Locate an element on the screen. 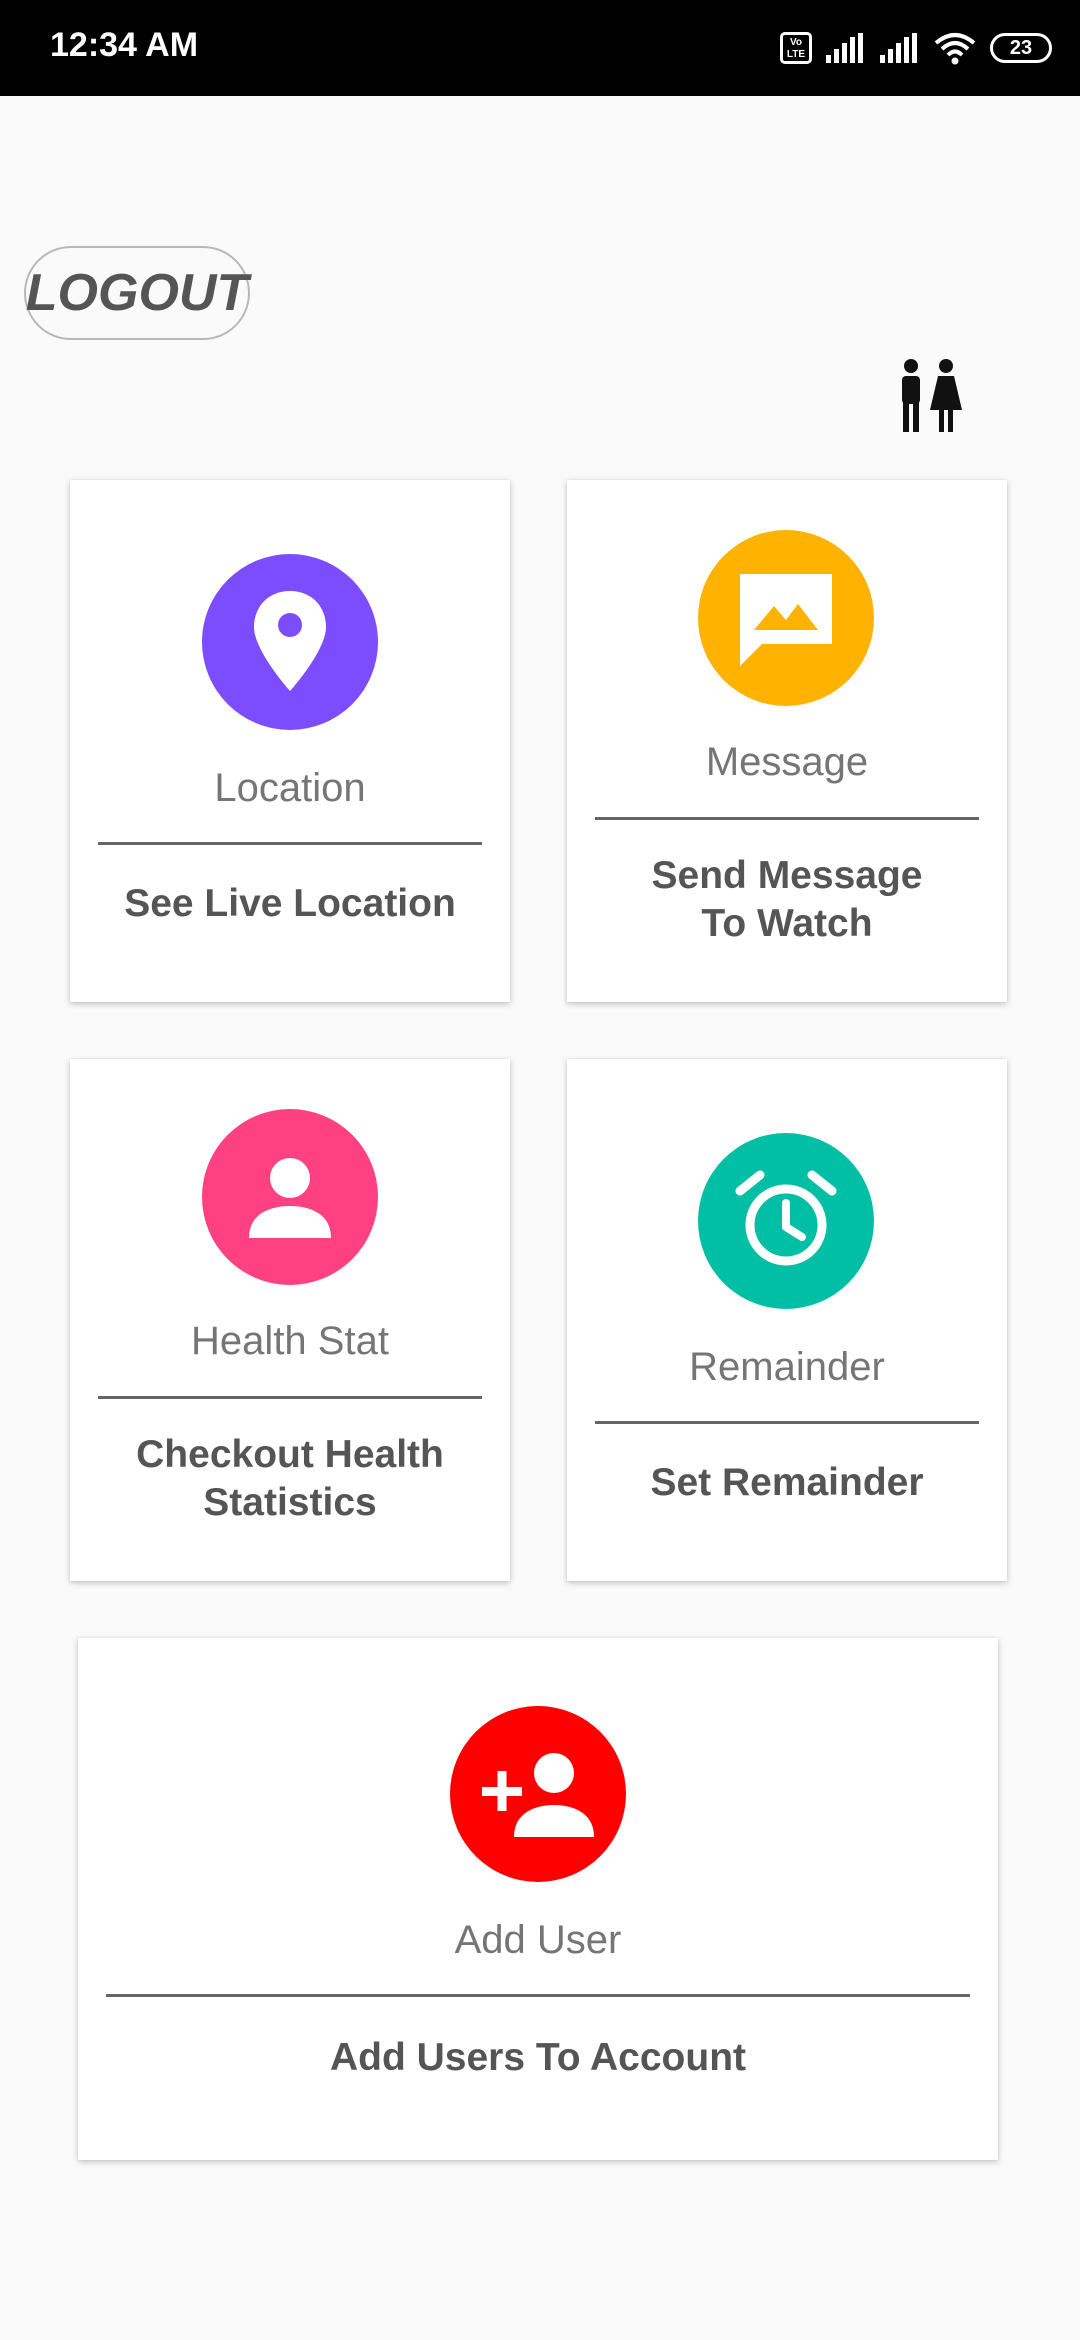 The image size is (1080, 2340). remainder-card: Remainder Set Remainder is located at coordinates (787, 1320).